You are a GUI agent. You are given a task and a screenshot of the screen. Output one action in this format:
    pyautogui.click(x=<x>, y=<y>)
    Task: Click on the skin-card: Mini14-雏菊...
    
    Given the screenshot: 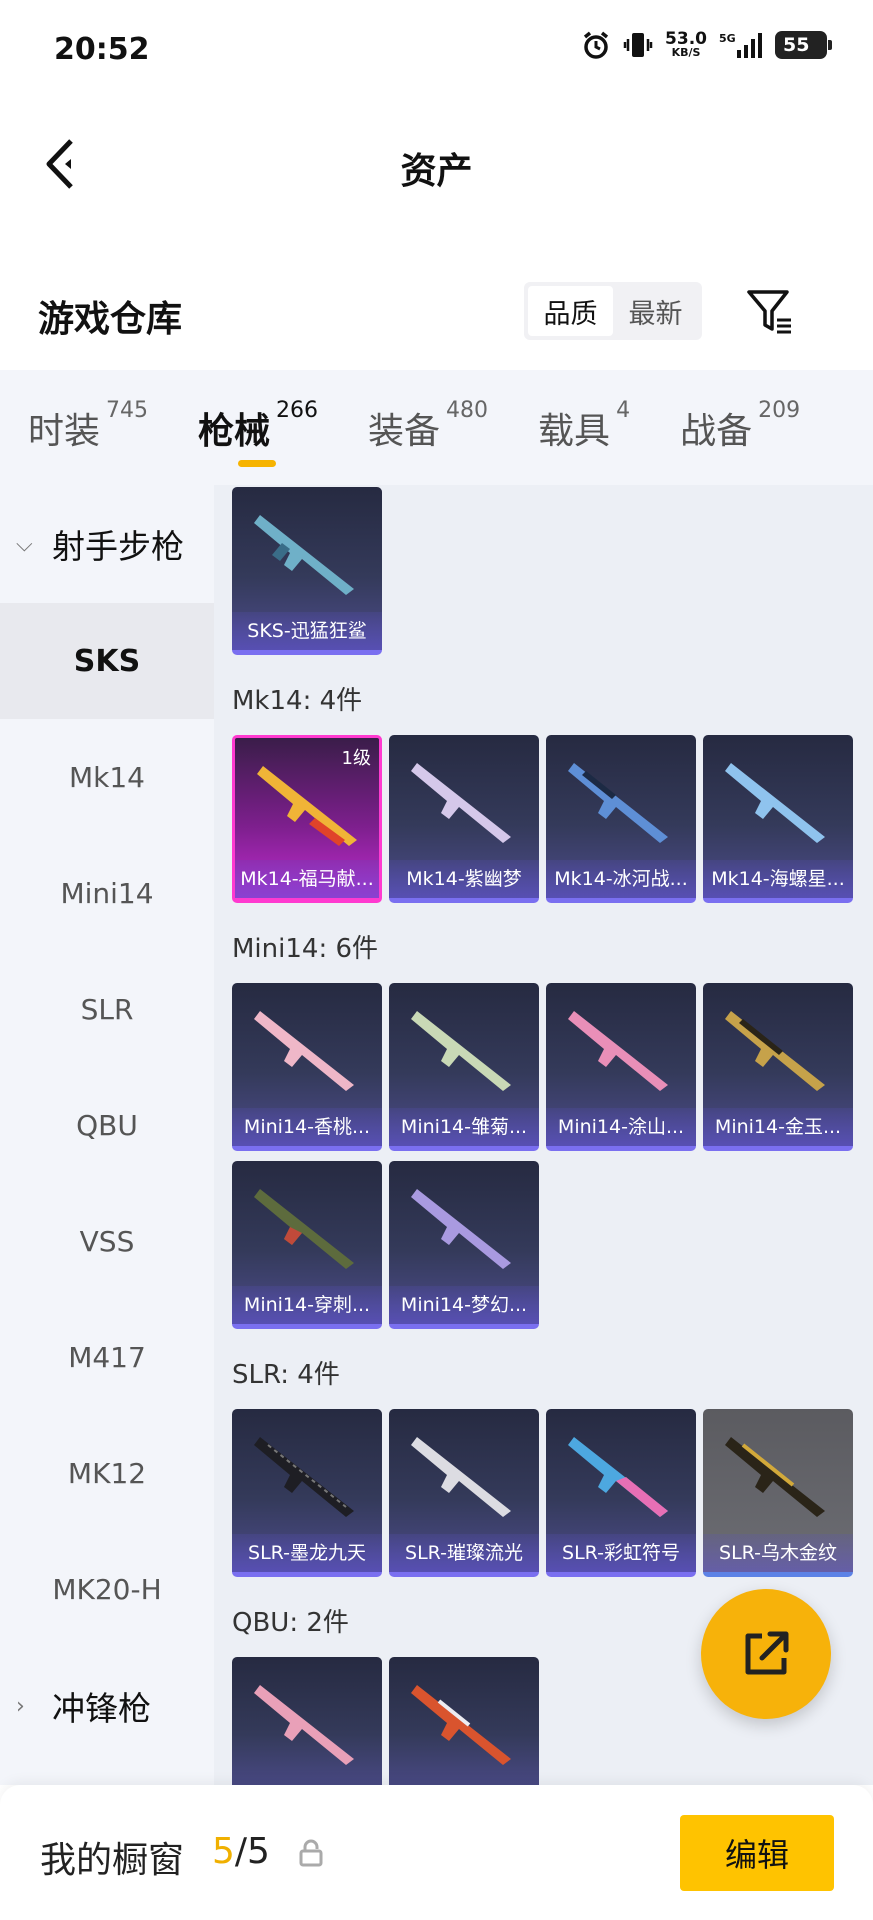 What is the action you would take?
    pyautogui.click(x=464, y=1067)
    